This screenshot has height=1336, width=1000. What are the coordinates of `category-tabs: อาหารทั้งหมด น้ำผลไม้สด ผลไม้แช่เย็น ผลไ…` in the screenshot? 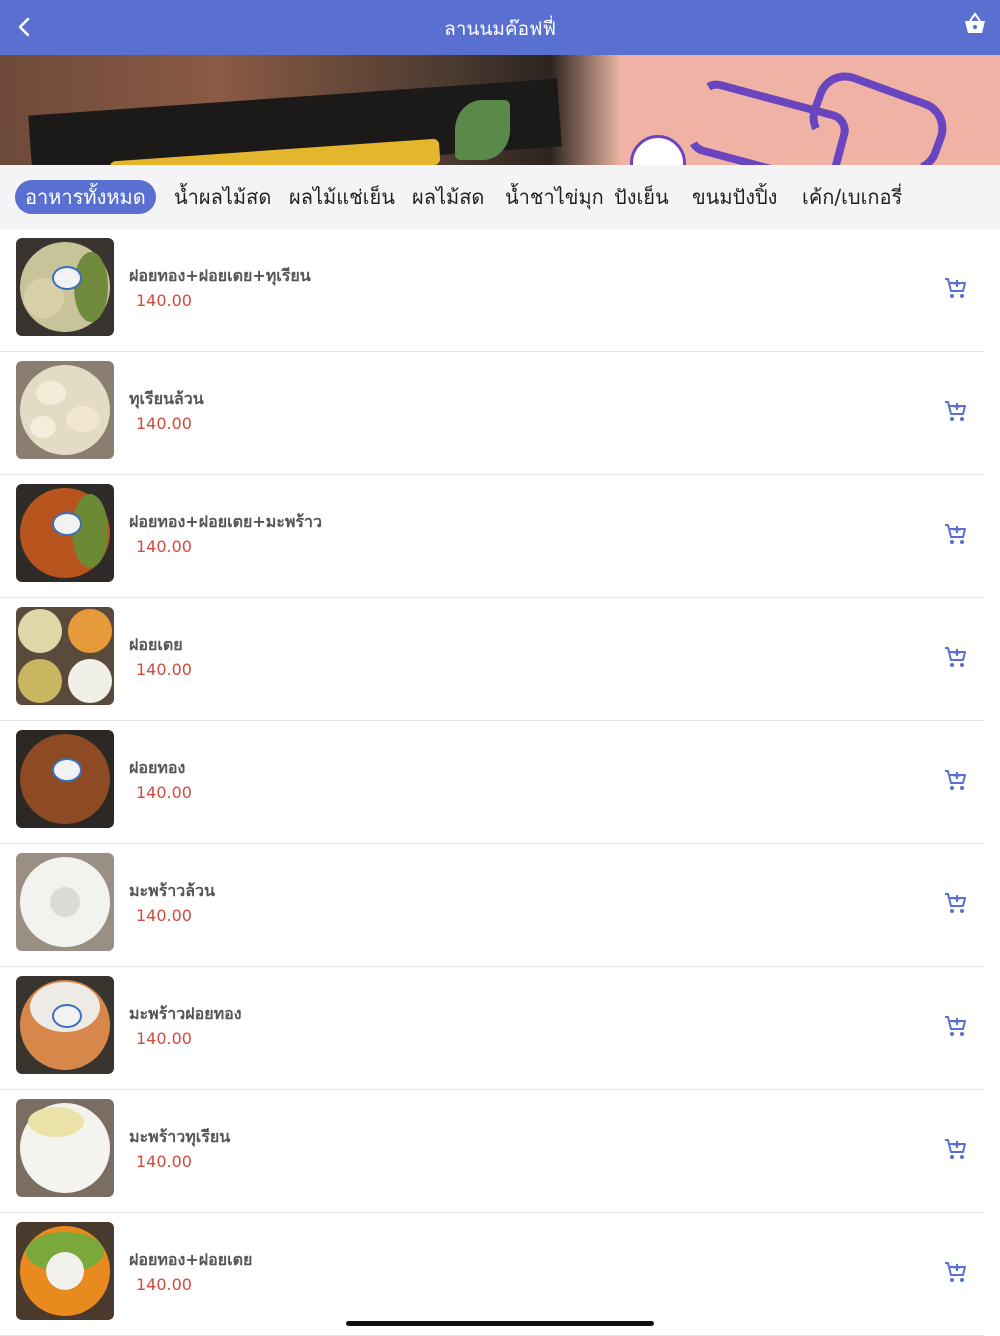 It's located at (500, 197).